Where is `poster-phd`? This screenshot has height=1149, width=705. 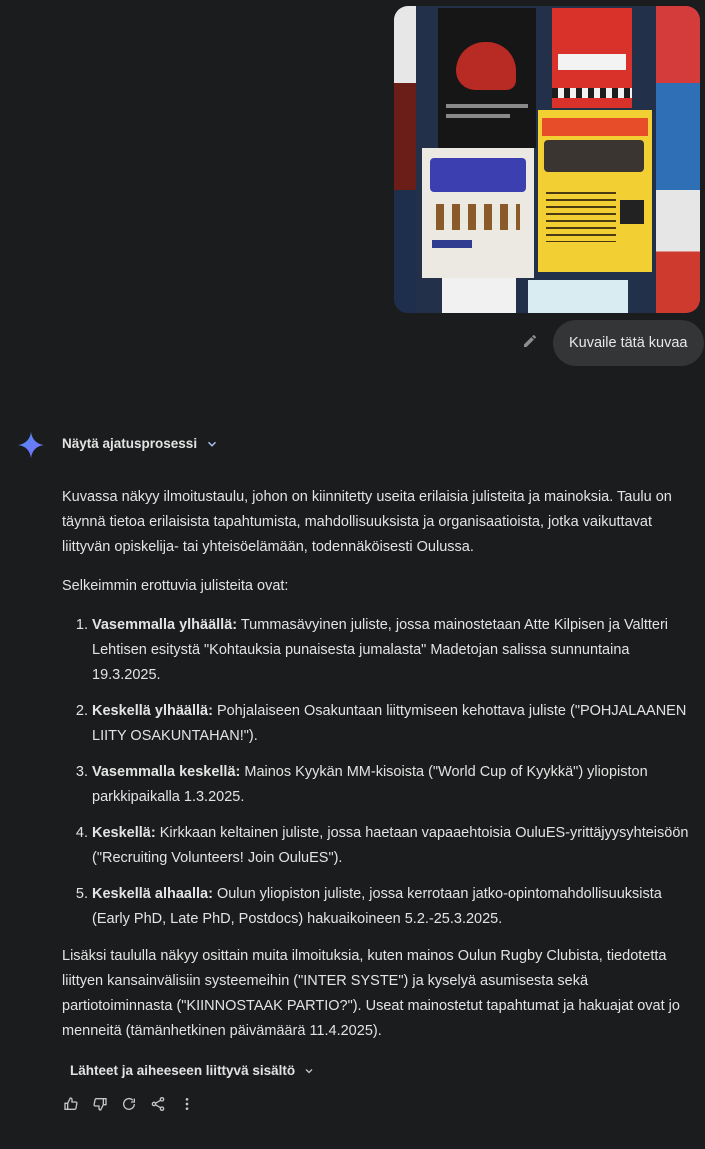
poster-phd is located at coordinates (578, 296).